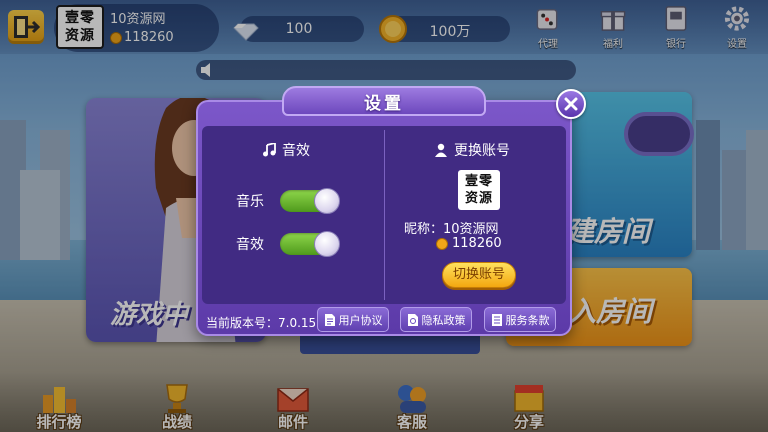 The width and height of the screenshot is (768, 432). Describe the element at coordinates (527, 320) in the screenshot. I see `service-terms-label: 服务条款` at that location.